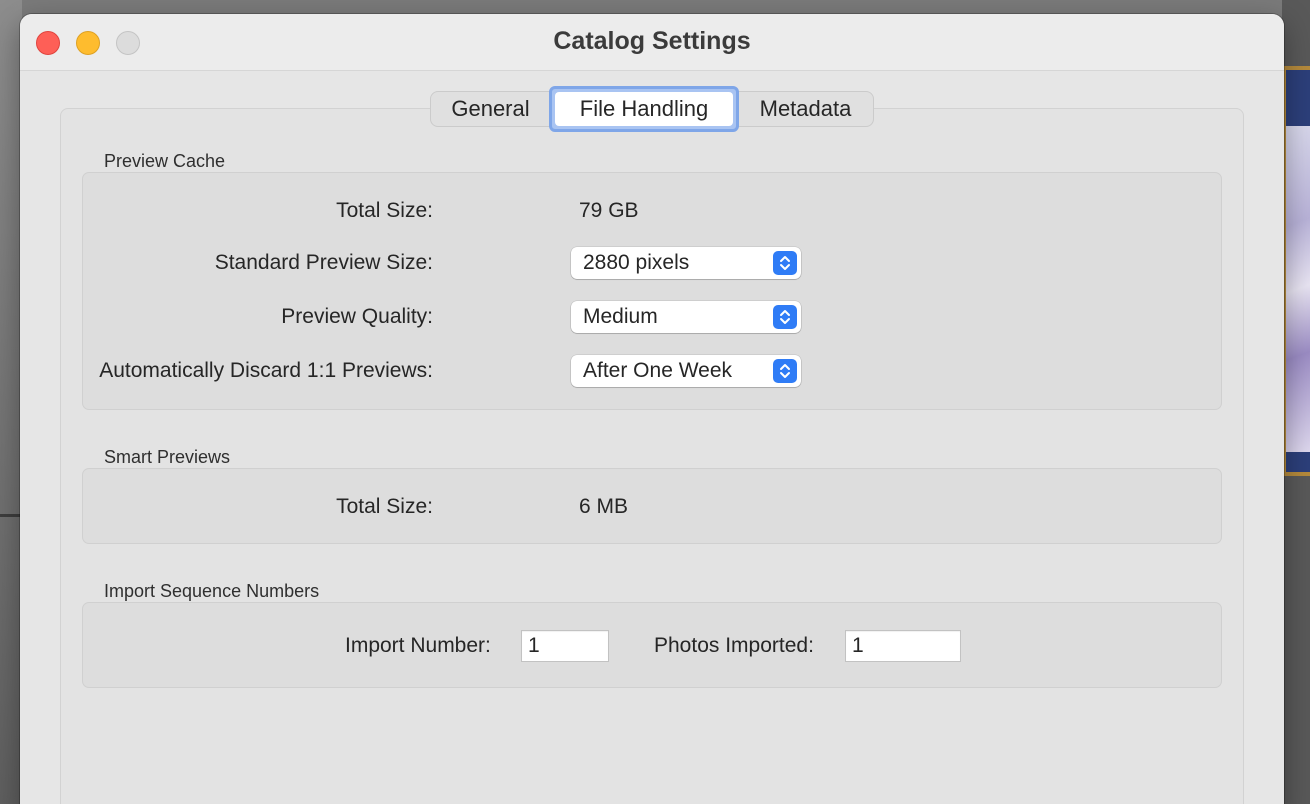  What do you see at coordinates (652, 506) in the screenshot?
I see `smart-previews-group: Total Size: 6 MB` at bounding box center [652, 506].